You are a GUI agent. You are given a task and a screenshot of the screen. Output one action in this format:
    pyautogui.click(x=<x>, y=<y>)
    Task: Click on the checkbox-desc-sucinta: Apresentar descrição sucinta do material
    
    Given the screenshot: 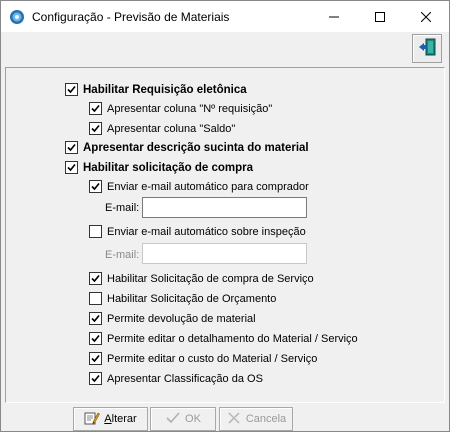 What is the action you would take?
    pyautogui.click(x=187, y=147)
    